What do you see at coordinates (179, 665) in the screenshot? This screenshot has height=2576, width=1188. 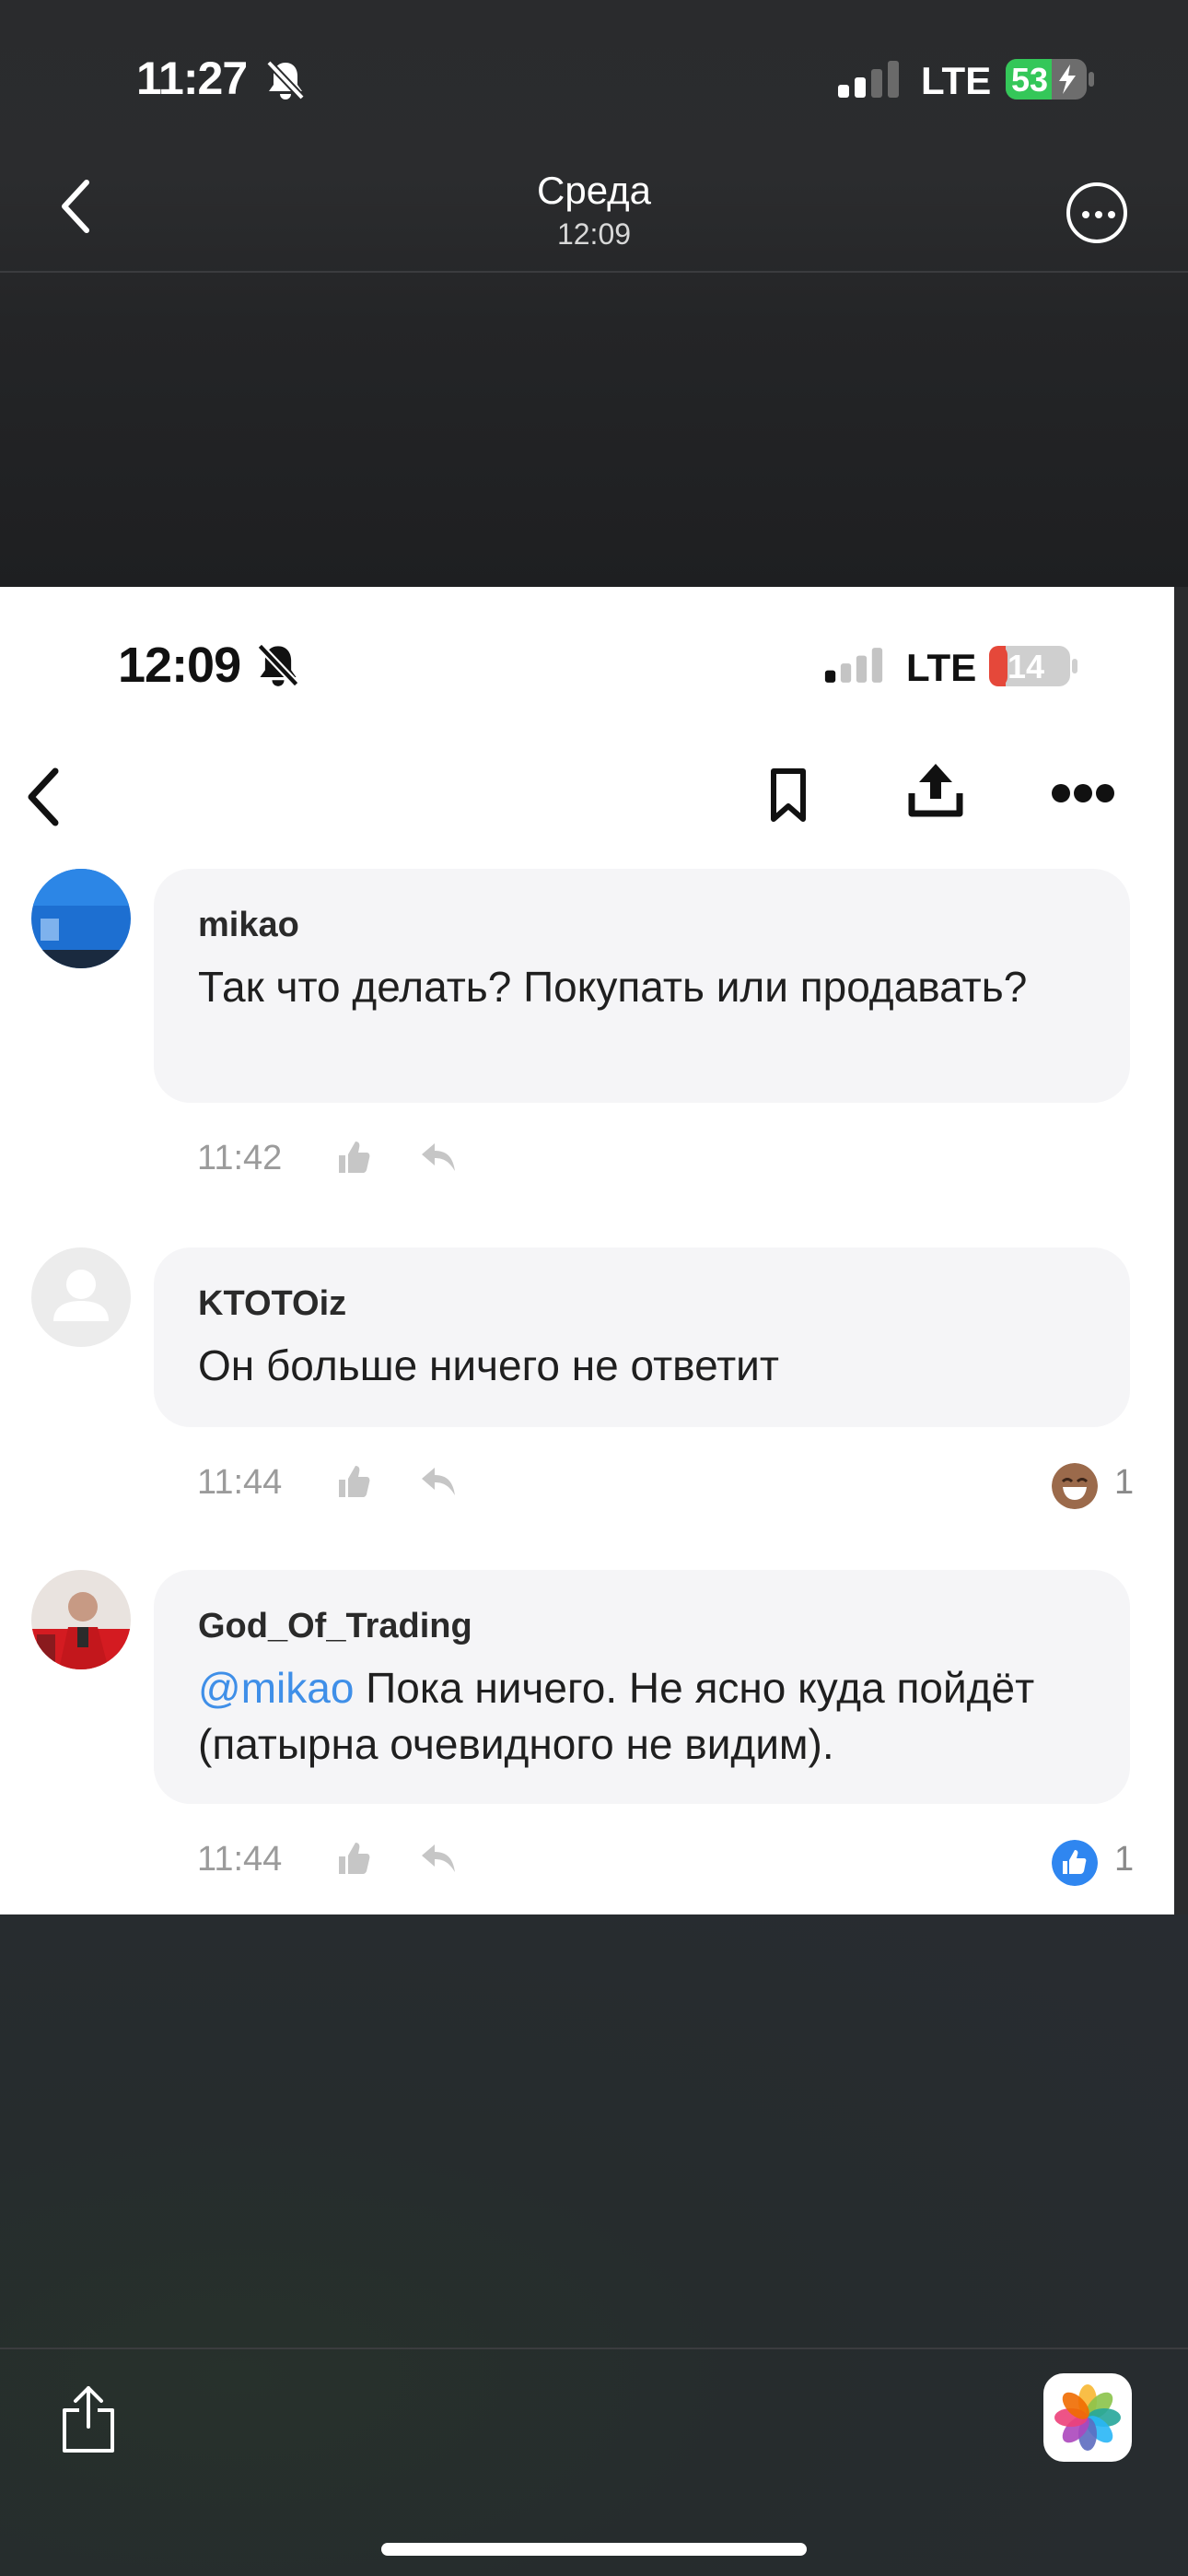 I see `inner-status-time: 12:09` at bounding box center [179, 665].